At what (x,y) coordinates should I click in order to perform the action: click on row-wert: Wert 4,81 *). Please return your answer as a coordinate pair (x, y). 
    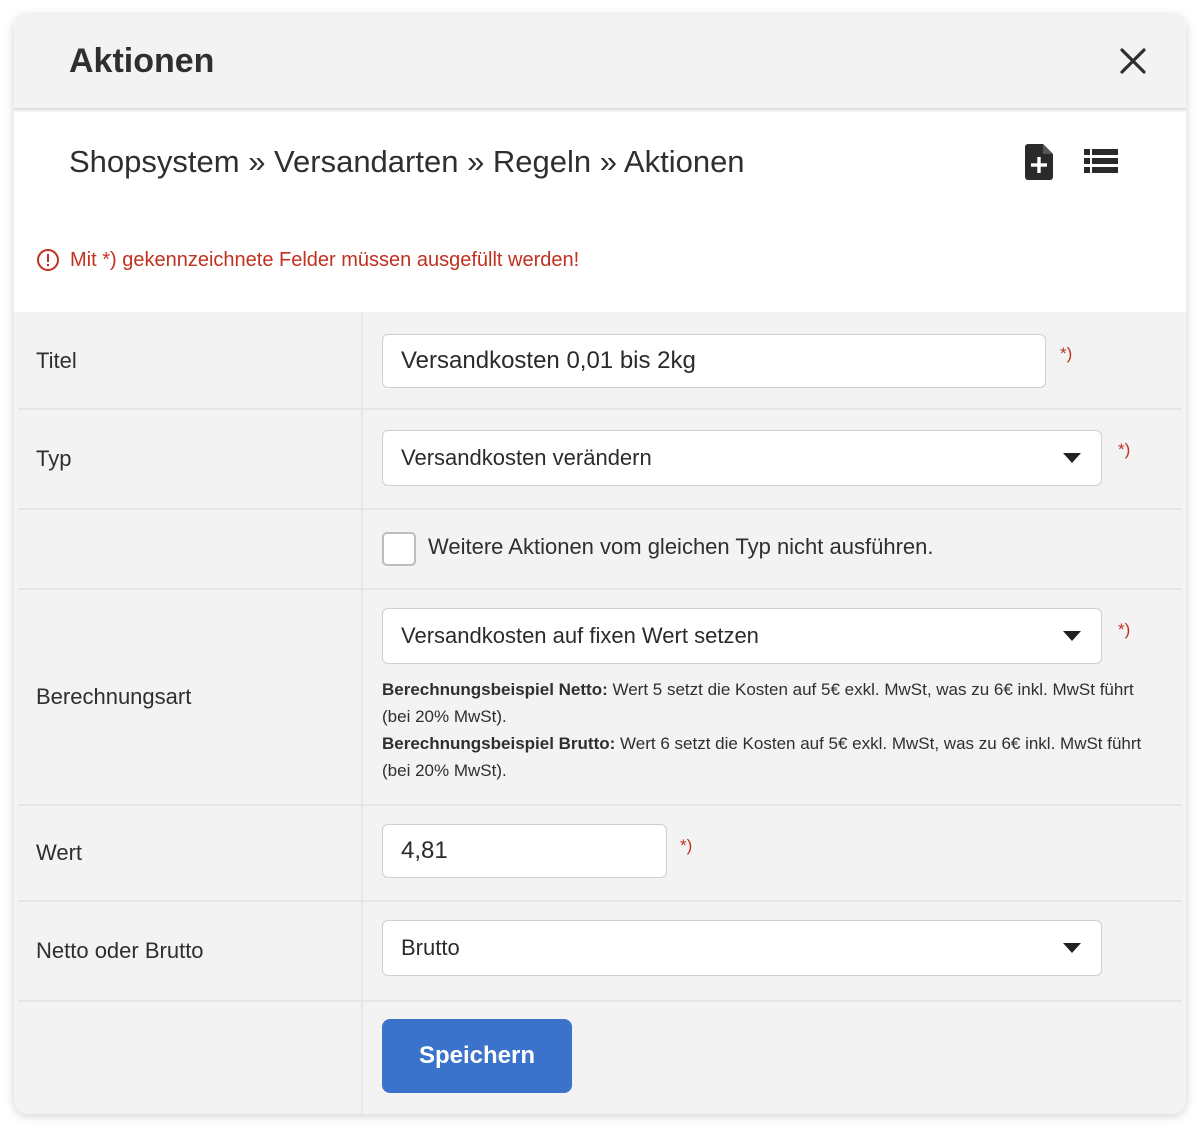
    Looking at the image, I should click on (600, 854).